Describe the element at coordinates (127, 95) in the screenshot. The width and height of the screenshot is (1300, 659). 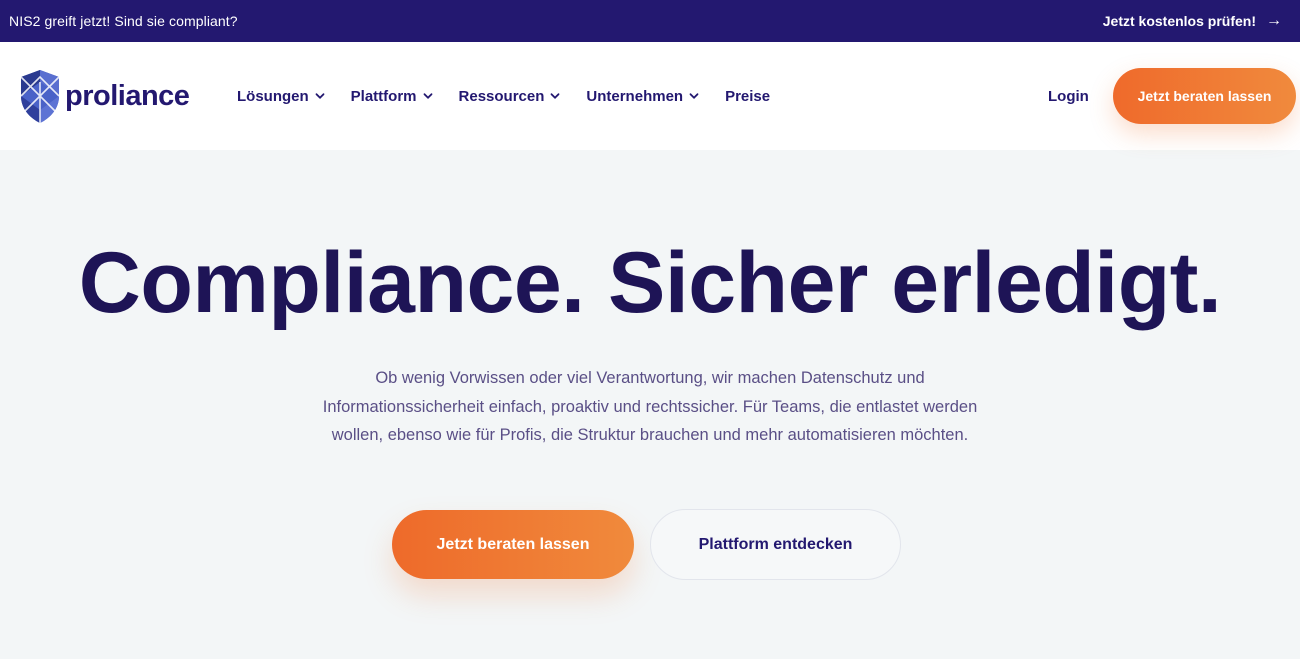
I see `logo-text: proliance` at that location.